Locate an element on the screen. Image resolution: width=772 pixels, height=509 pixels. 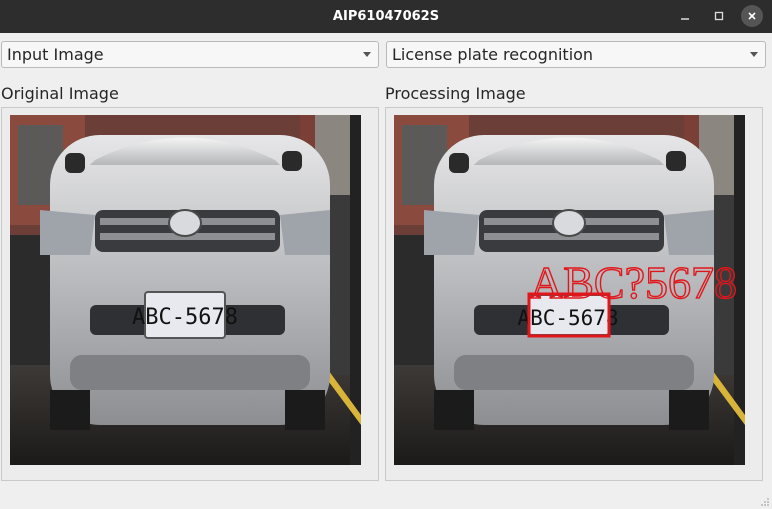
maximize-button is located at coordinates (719, 16).